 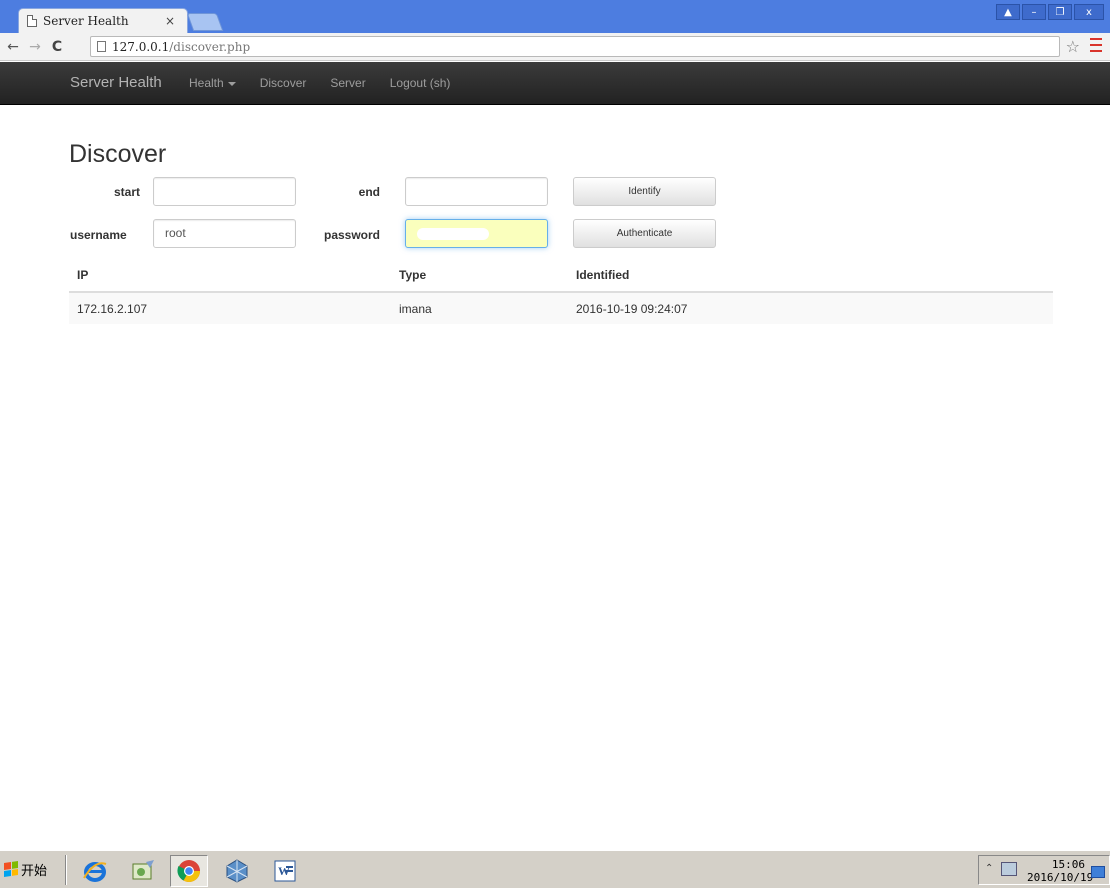 I want to click on reload-icon: C, so click(x=57, y=47).